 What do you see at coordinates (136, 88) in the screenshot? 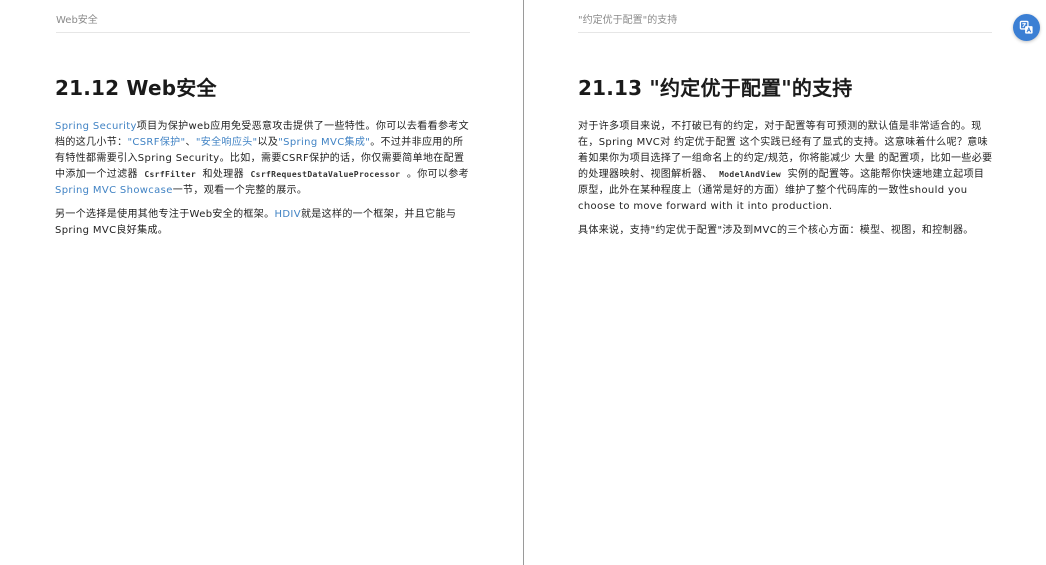
I see `section-title-web-security: 21.12 Web安全` at bounding box center [136, 88].